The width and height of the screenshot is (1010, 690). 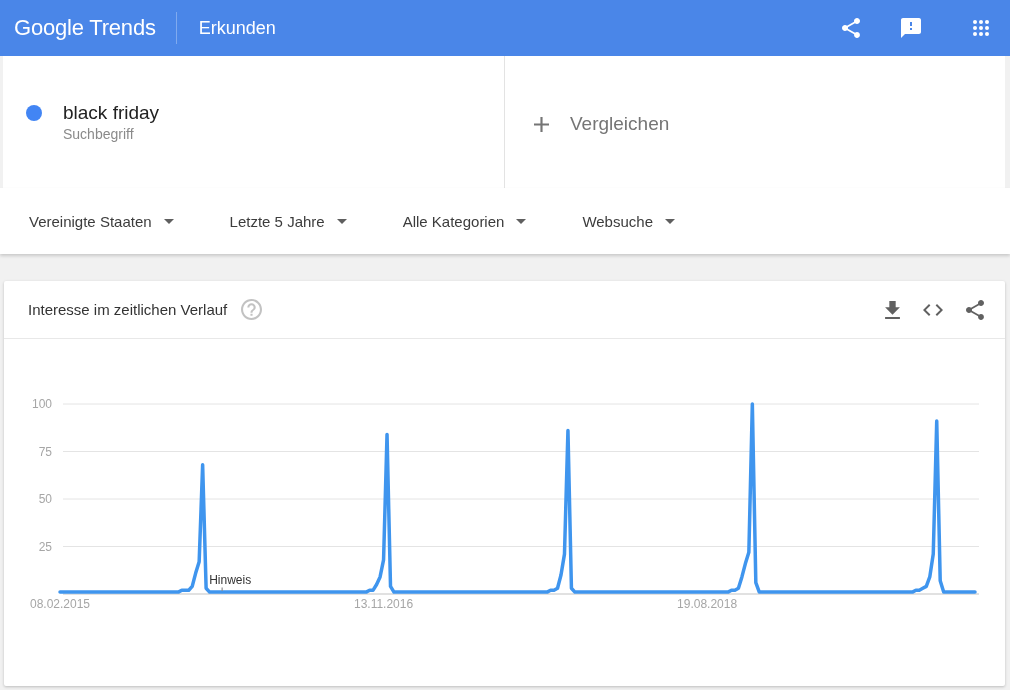 I want to click on feedback-icon, so click(x=911, y=28).